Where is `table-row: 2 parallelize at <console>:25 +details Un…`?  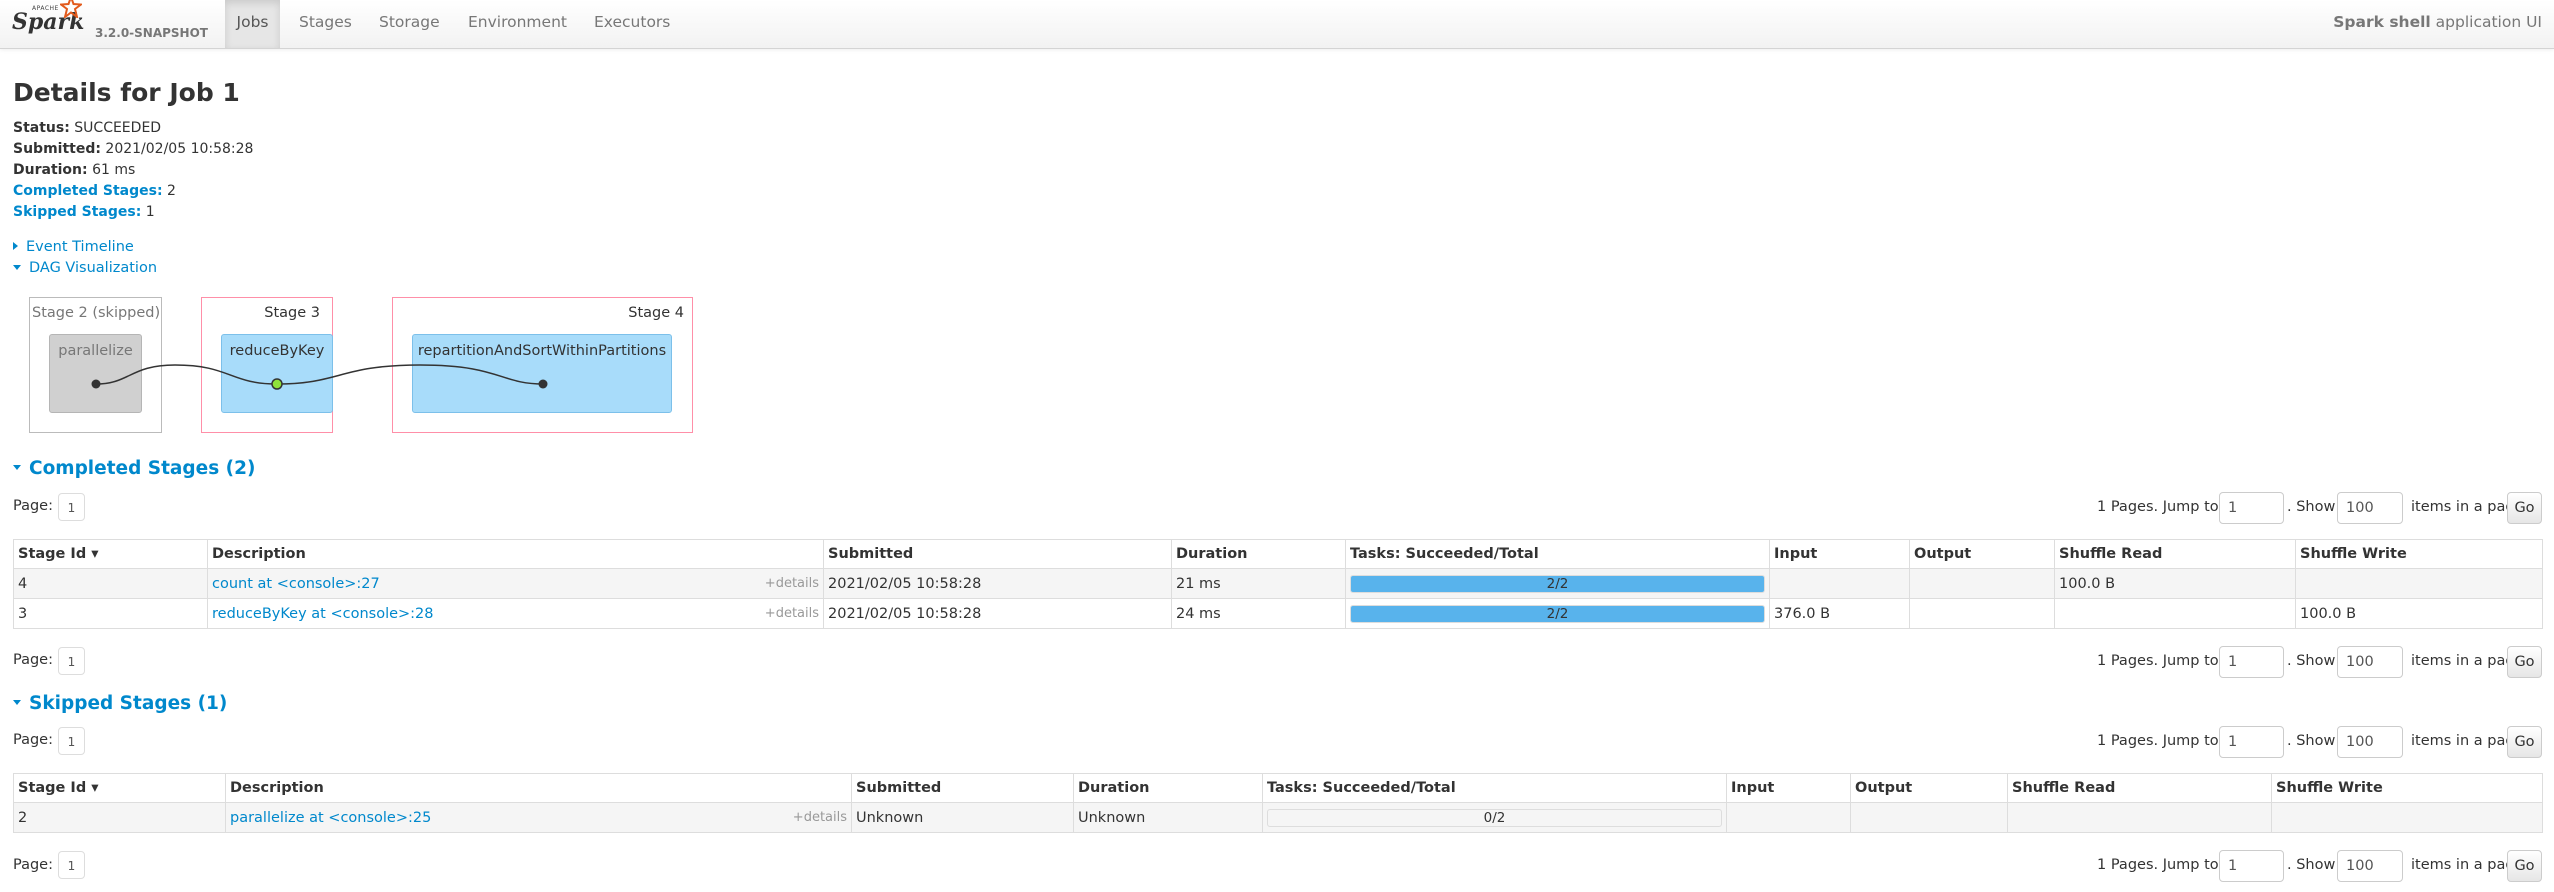 table-row: 2 parallelize at <console>:25 +details Un… is located at coordinates (1278, 817).